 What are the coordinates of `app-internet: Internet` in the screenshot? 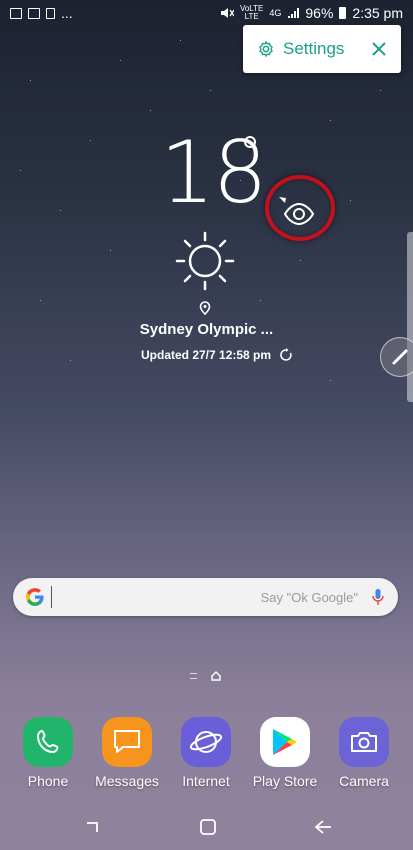 It's located at (206, 753).